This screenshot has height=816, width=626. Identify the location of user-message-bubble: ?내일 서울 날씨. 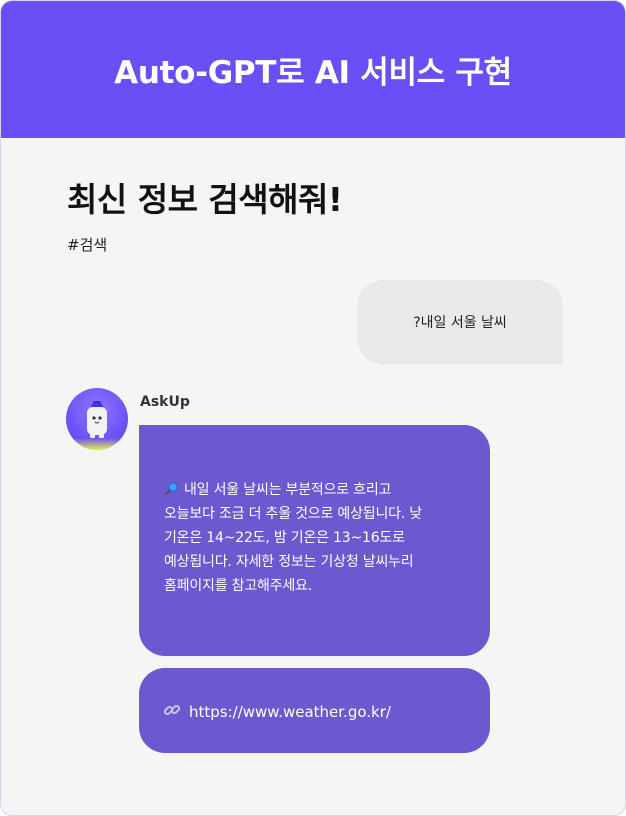
(460, 322).